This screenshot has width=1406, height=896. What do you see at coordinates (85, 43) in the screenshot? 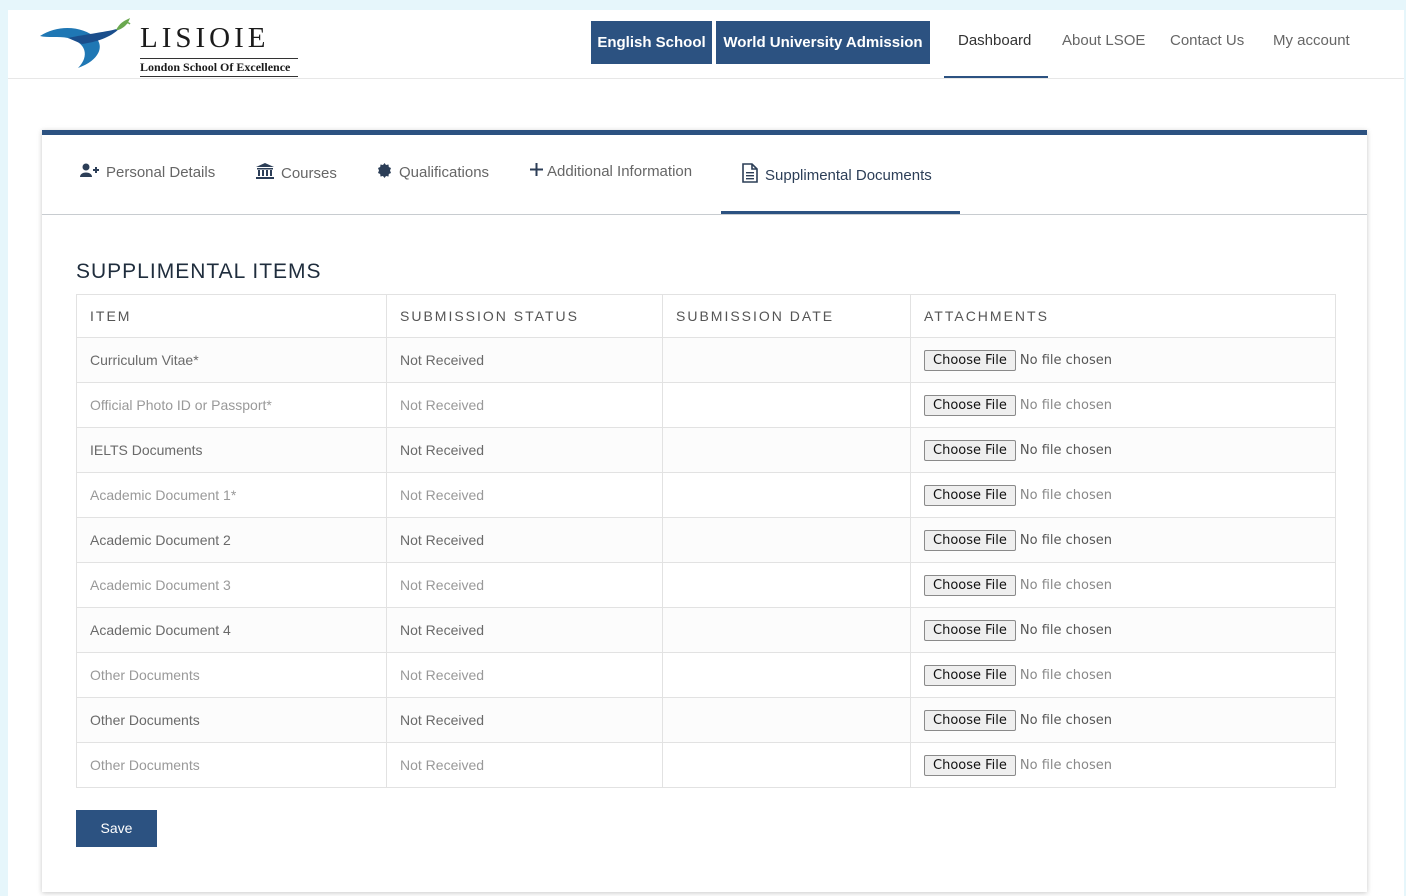
I see `bird-logo-icon` at bounding box center [85, 43].